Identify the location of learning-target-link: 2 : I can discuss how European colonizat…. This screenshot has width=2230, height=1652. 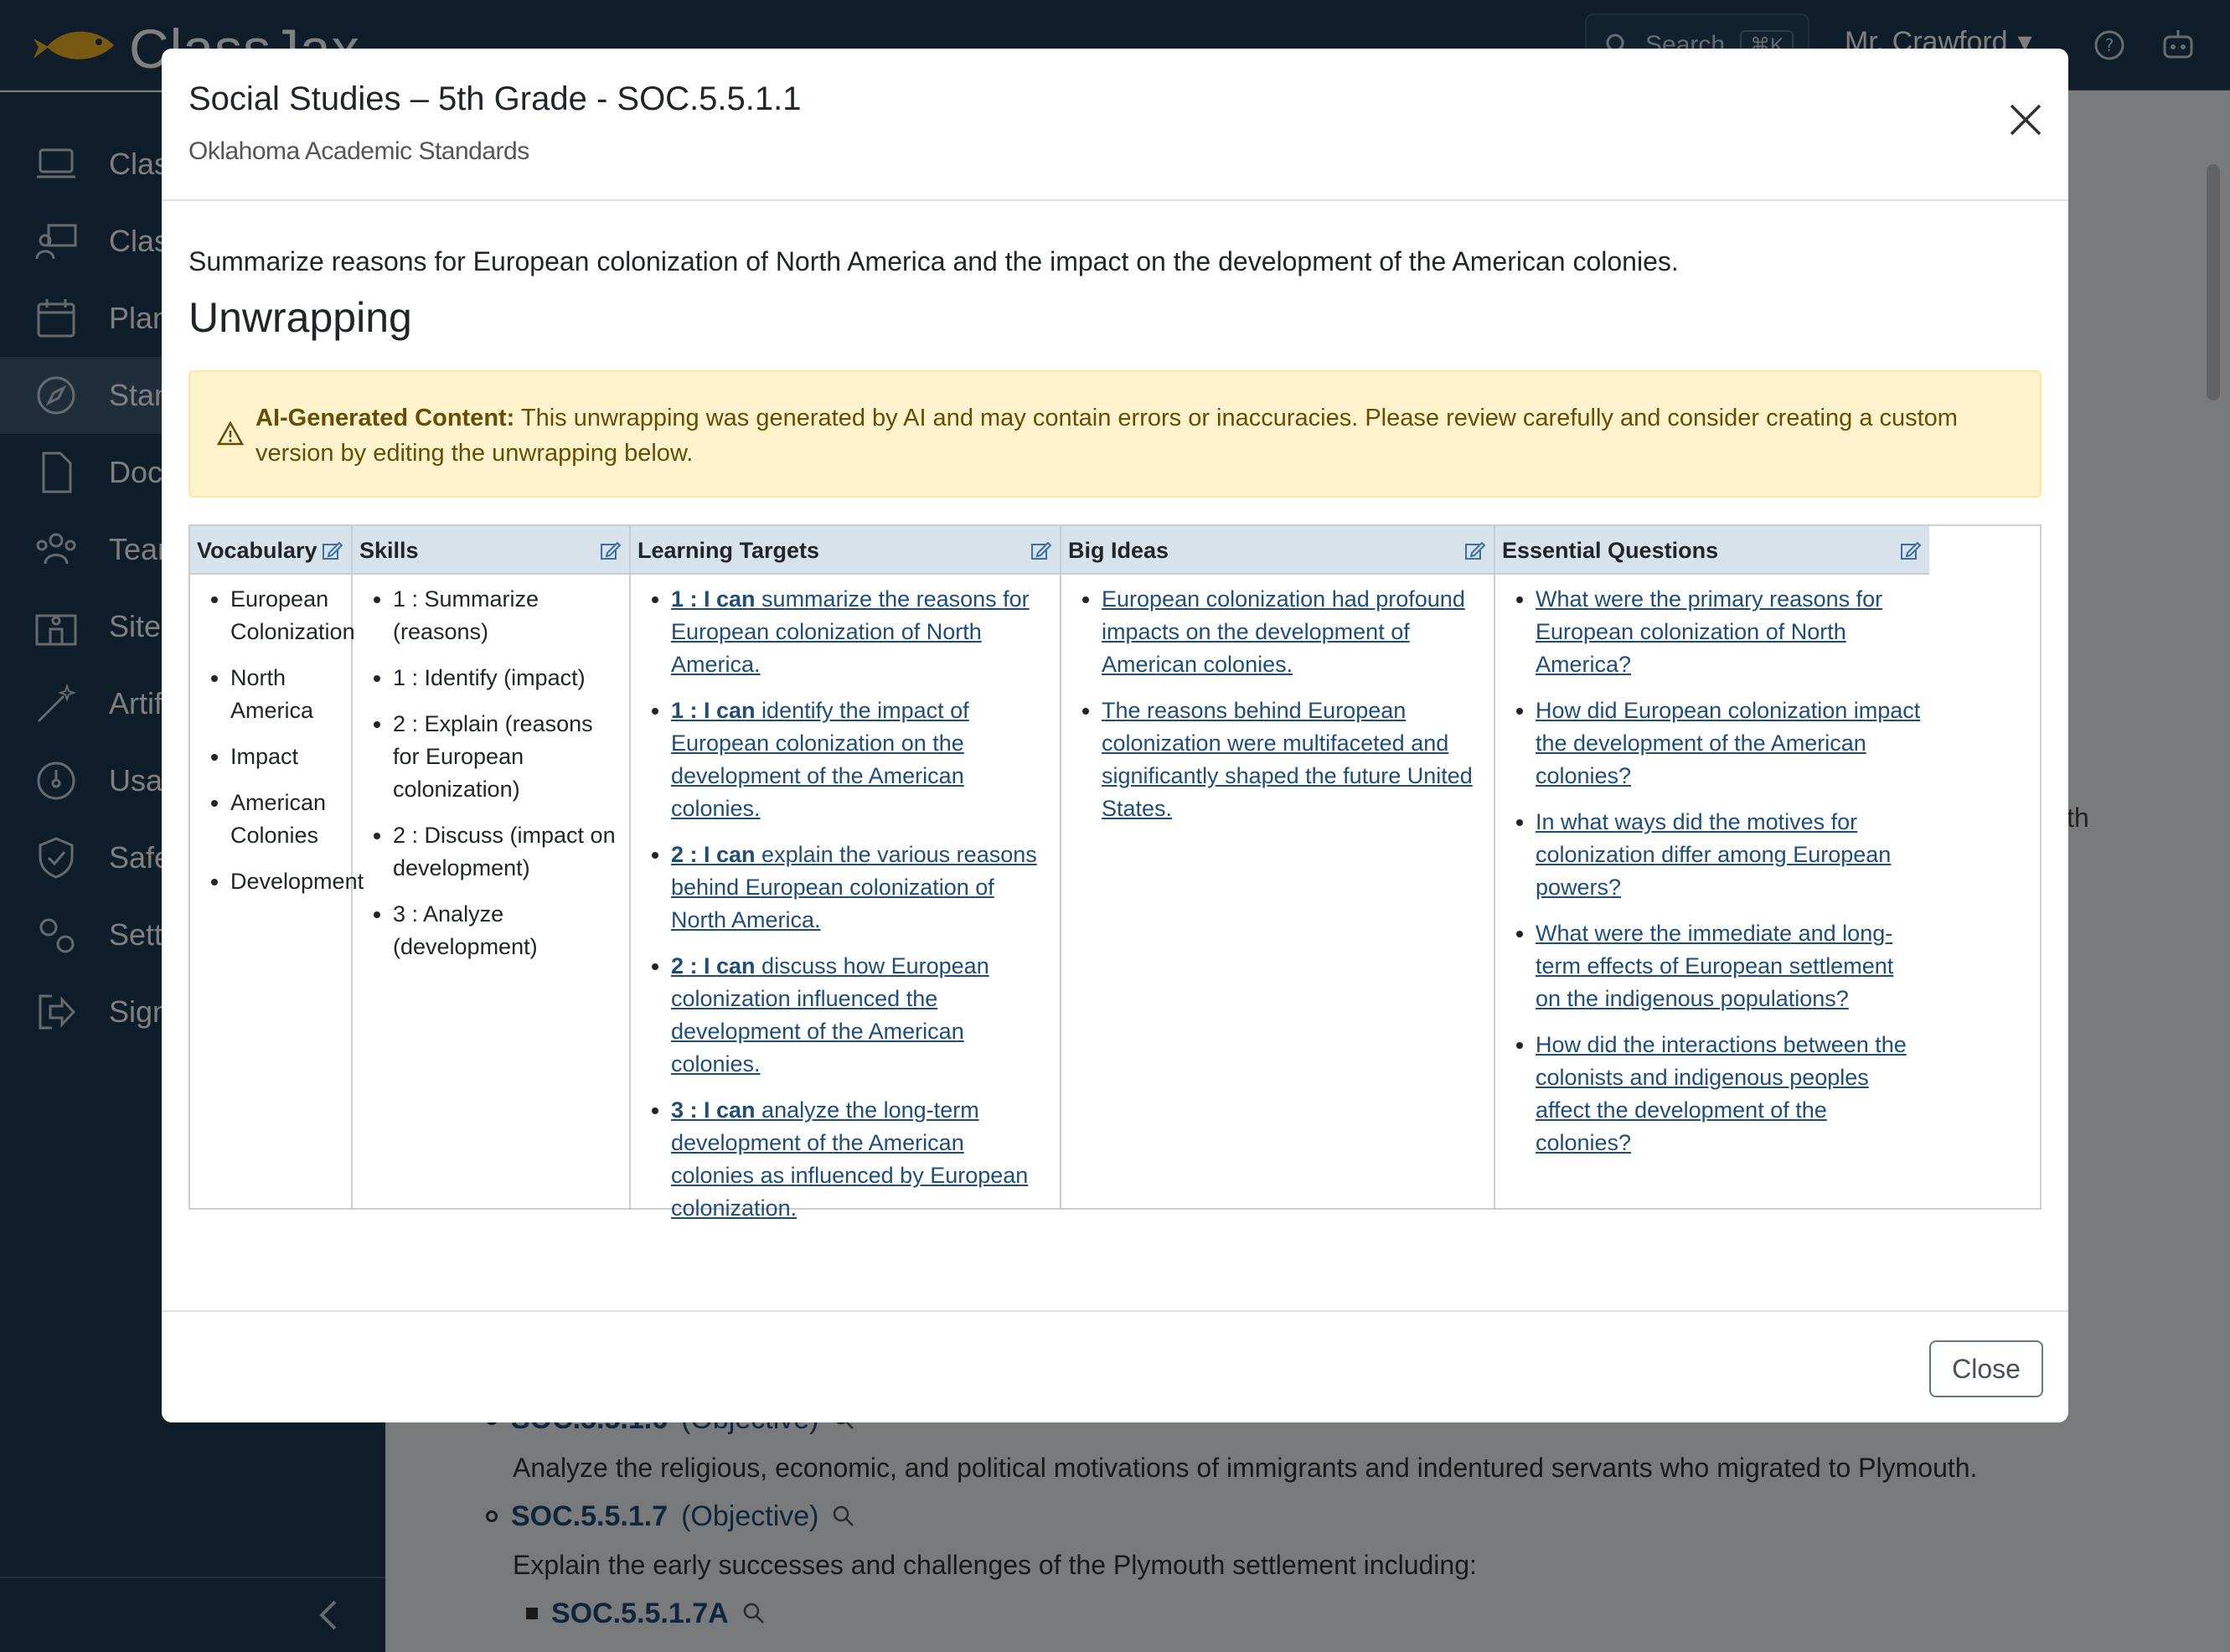
(830, 1014).